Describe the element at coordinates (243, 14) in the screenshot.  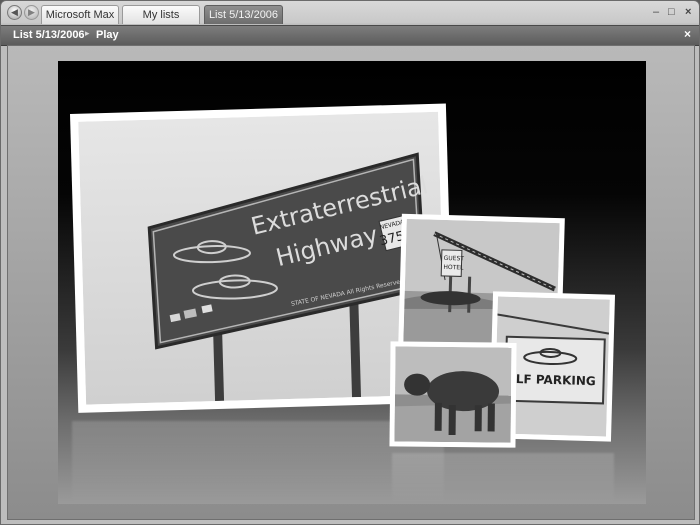
I see `tab-list-active: List 5/13/2006` at that location.